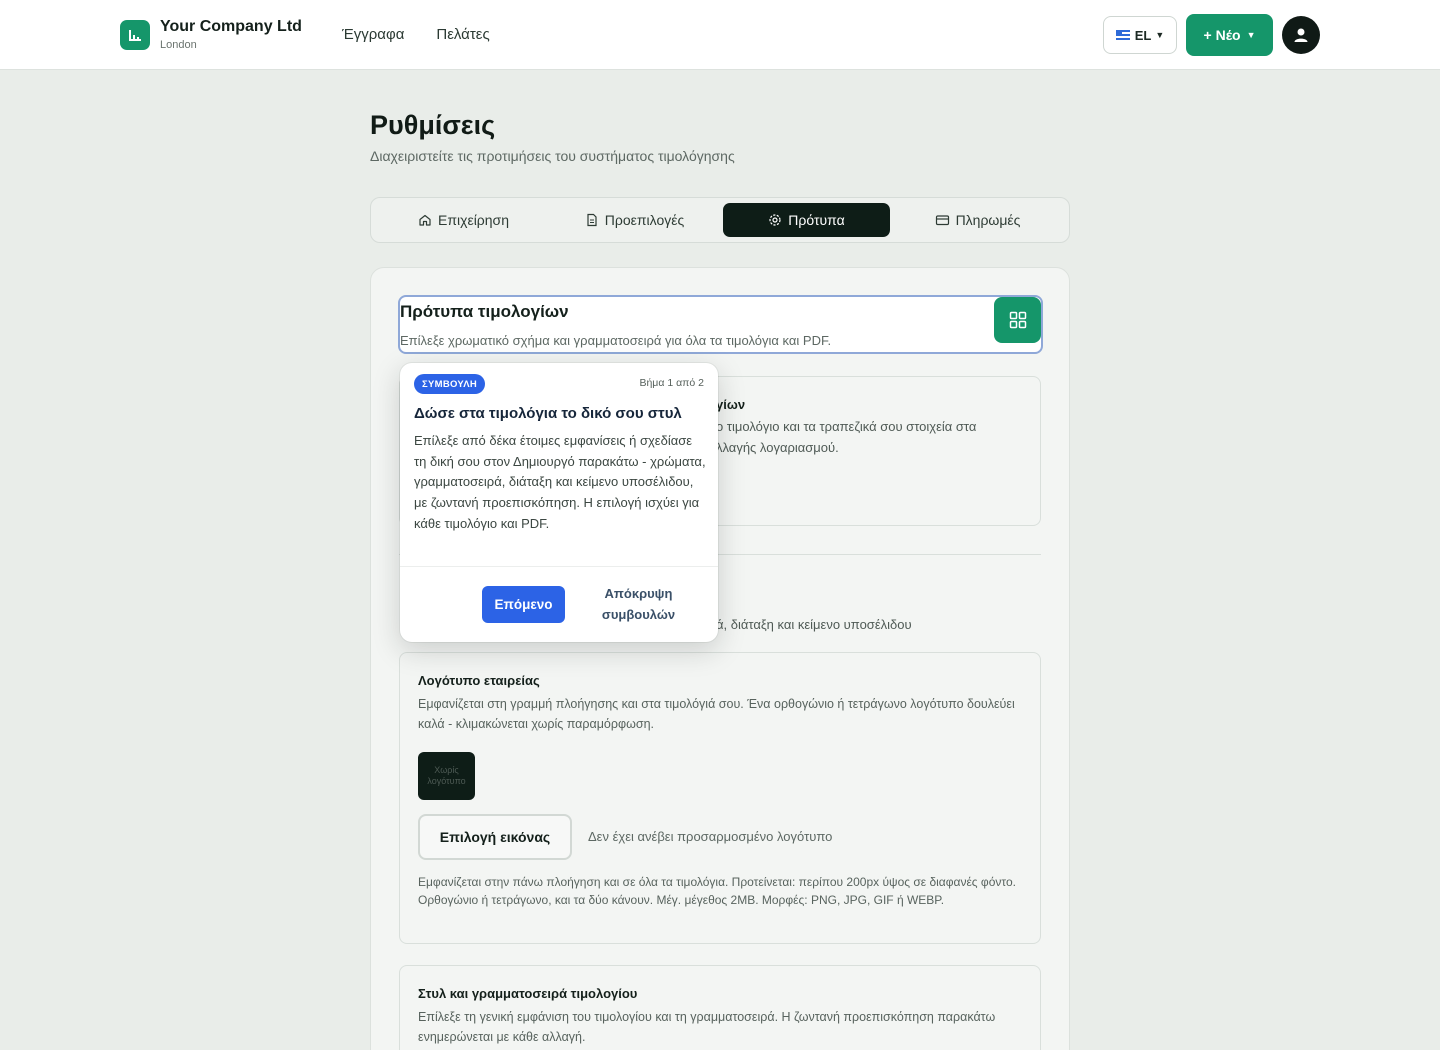 Image resolution: width=1440 pixels, height=1050 pixels. What do you see at coordinates (720, 220) in the screenshot?
I see `settings-tabs: Επιχείρηση Προεπιλογές Πρότυπα Πληρωμές` at bounding box center [720, 220].